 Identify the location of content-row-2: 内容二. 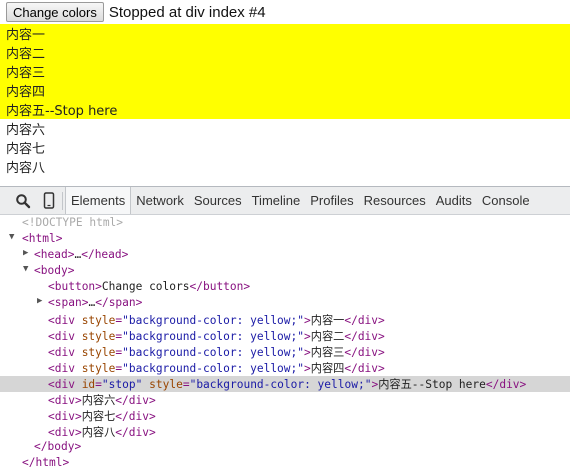
(285, 52).